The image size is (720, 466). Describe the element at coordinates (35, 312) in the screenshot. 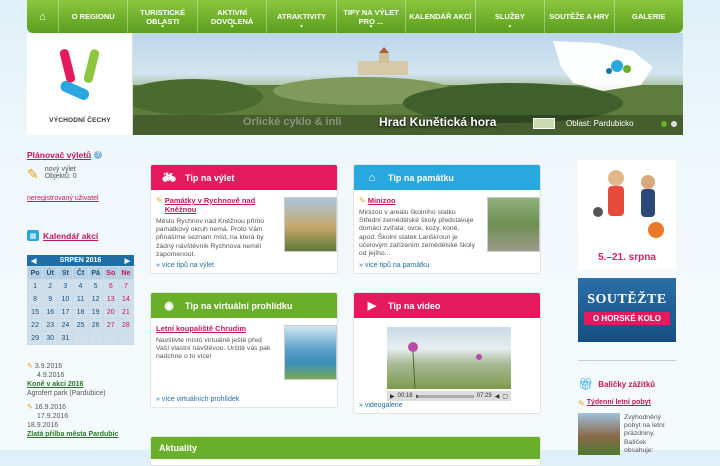

I see `calendar-day: 15` at that location.